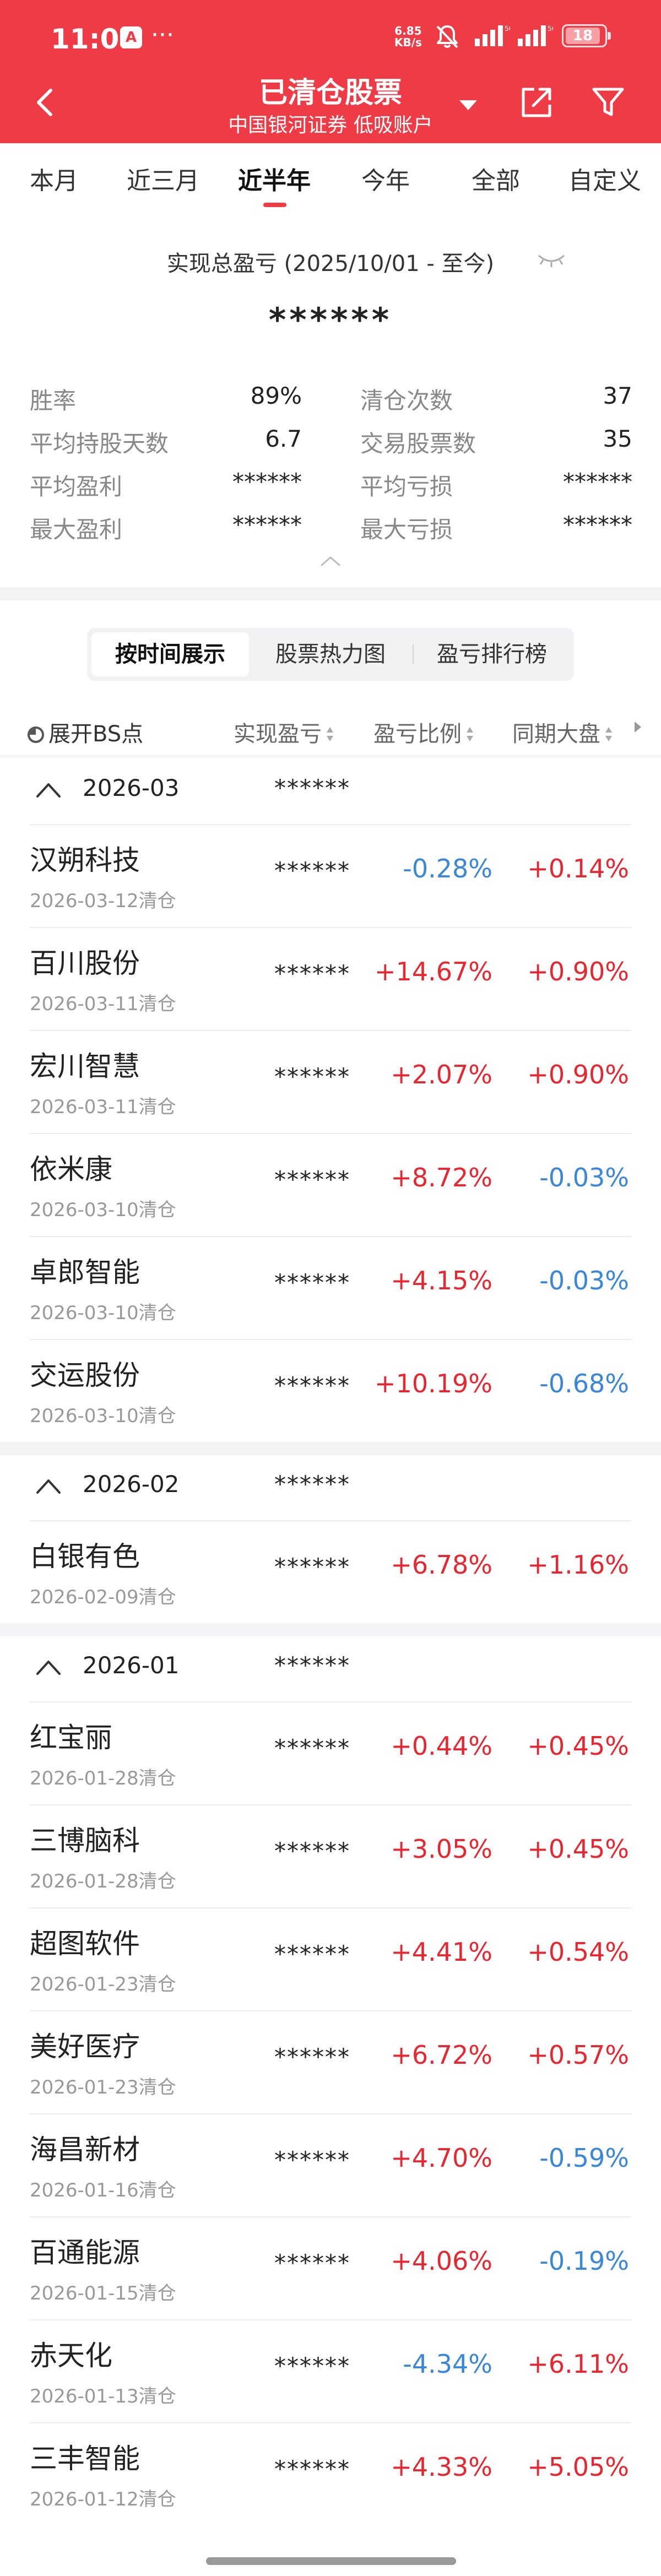  What do you see at coordinates (312, 1665) in the screenshot?
I see `group-realized-pnl: ******` at bounding box center [312, 1665].